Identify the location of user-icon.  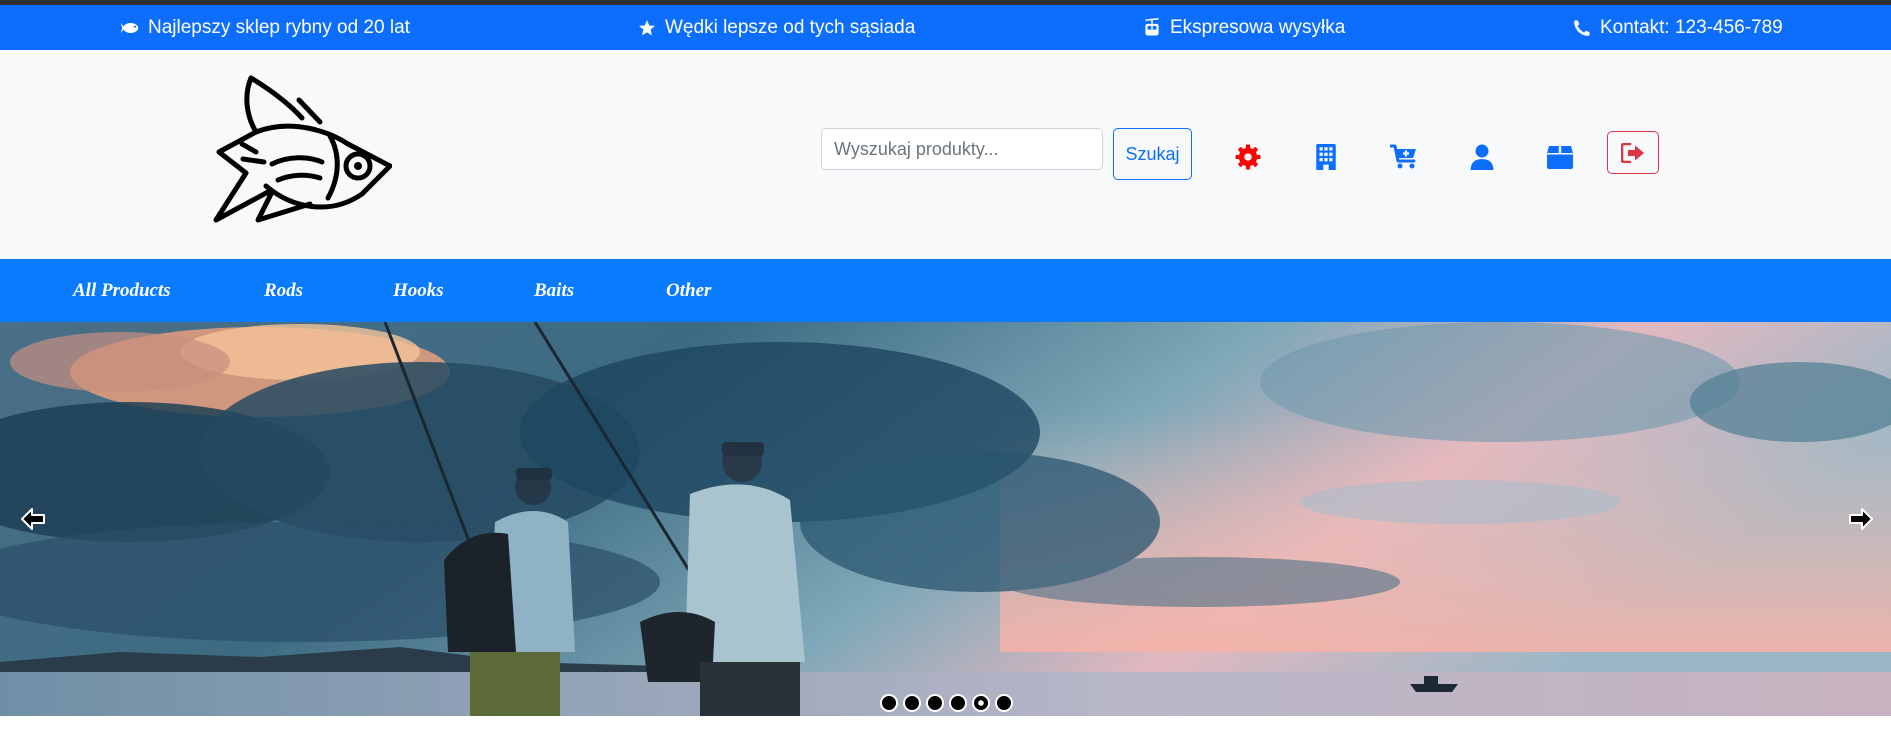
(1482, 157).